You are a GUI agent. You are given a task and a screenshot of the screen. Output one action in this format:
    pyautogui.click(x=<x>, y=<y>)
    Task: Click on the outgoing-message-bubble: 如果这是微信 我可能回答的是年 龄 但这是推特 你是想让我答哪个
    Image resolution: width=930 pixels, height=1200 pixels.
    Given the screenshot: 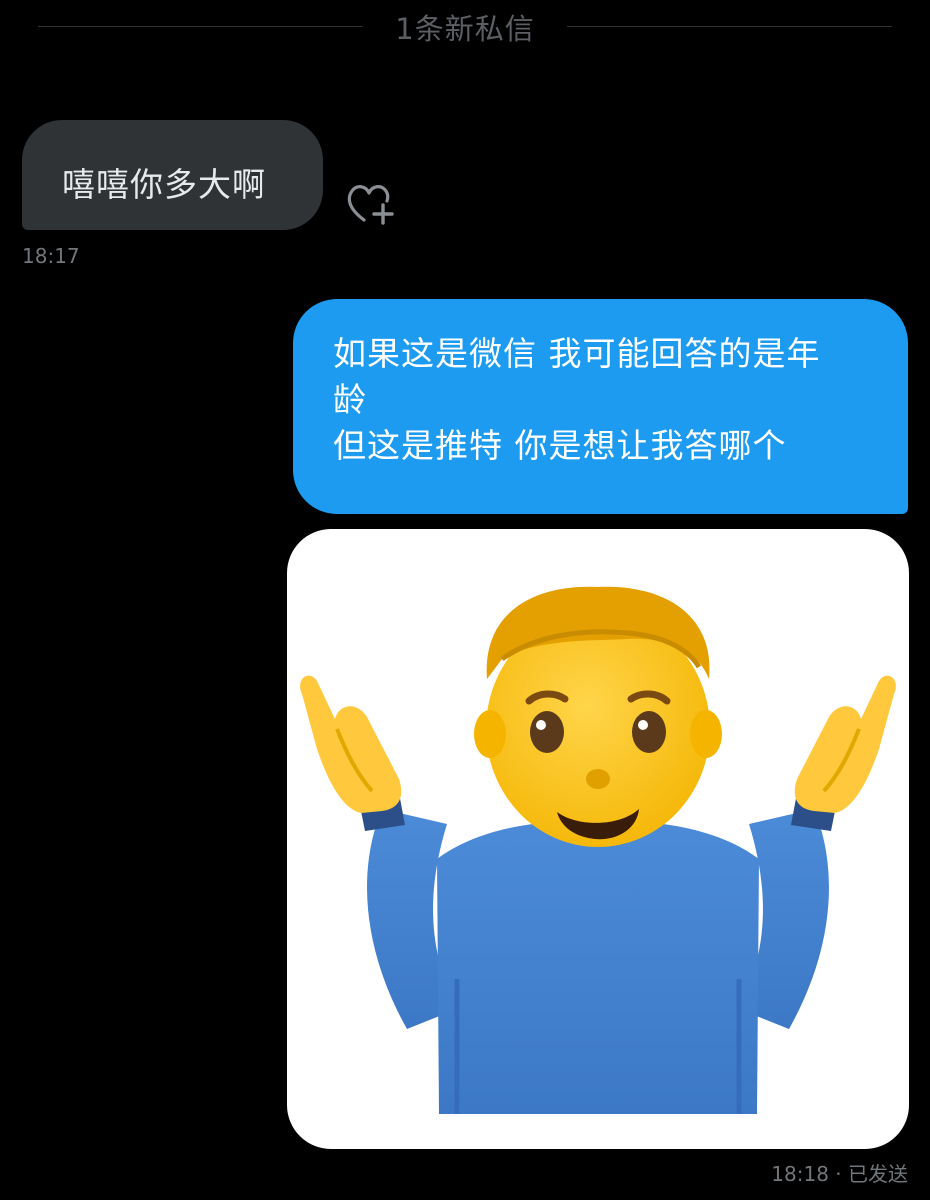 What is the action you would take?
    pyautogui.click(x=600, y=406)
    